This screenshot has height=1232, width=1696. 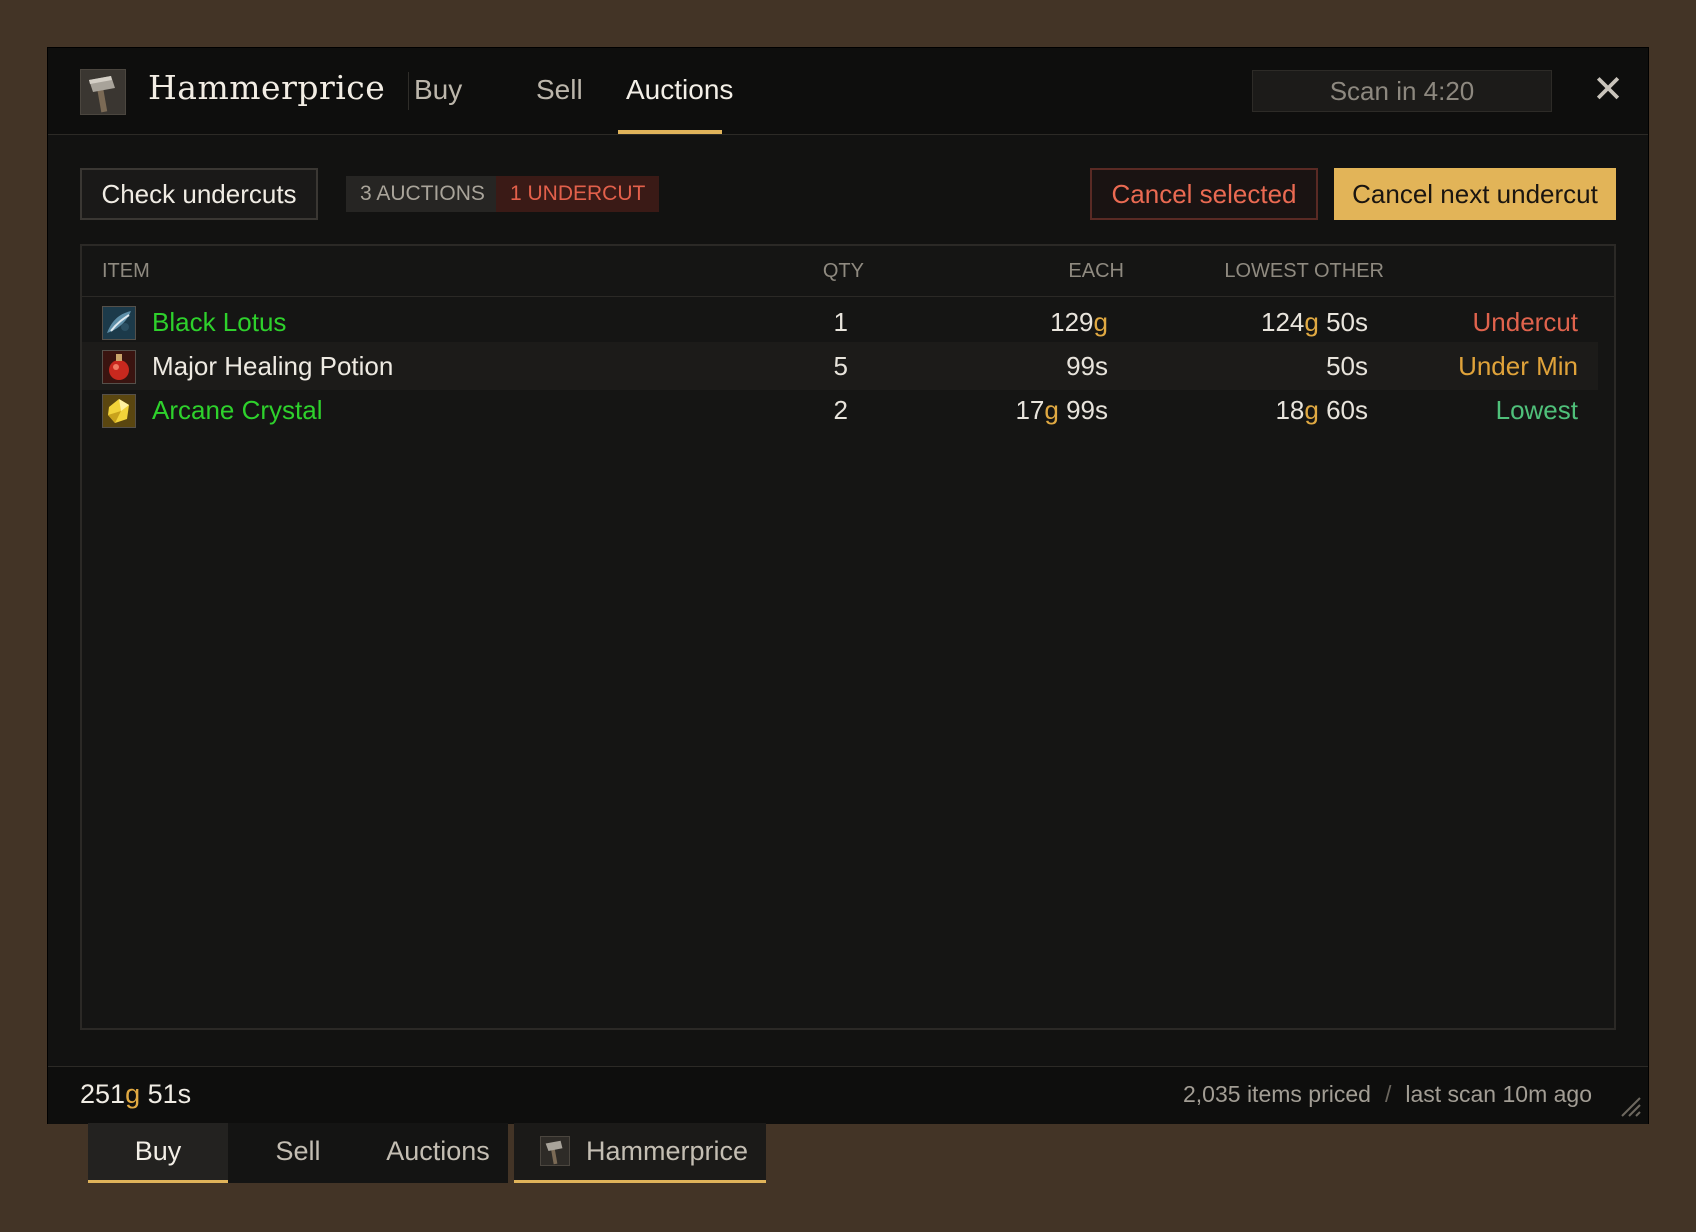 I want to click on close-icon: ✕, so click(x=1608, y=90).